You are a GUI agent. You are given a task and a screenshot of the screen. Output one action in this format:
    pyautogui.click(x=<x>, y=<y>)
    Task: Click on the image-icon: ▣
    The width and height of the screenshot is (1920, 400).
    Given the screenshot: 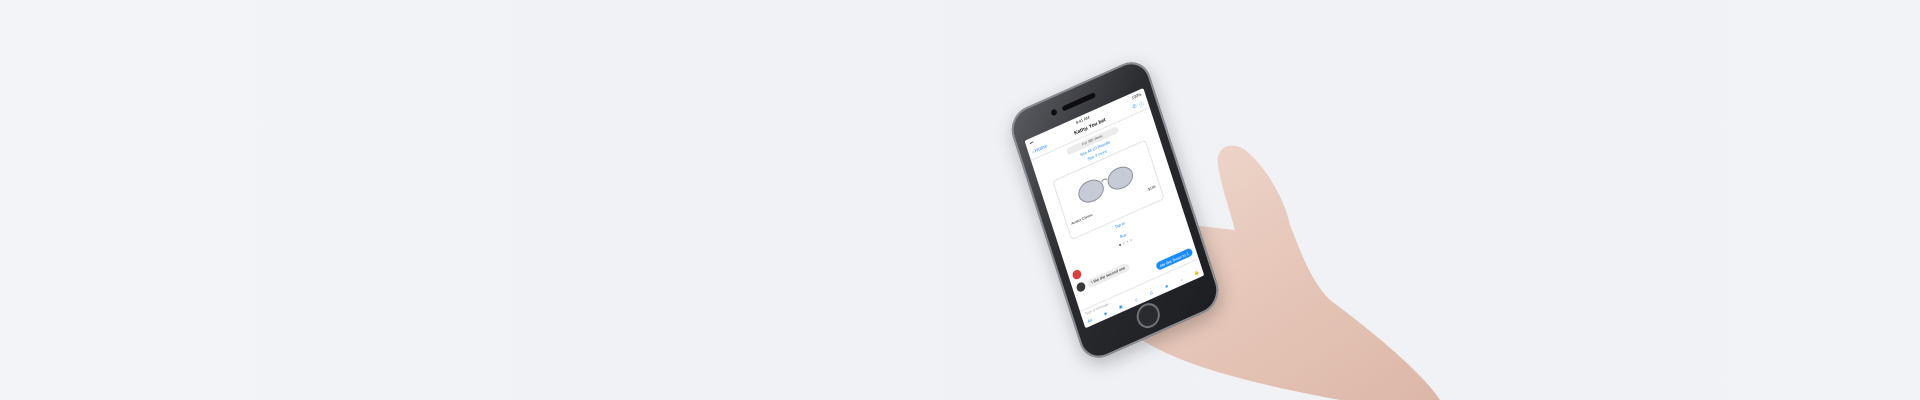 What is the action you would take?
    pyautogui.click(x=1120, y=306)
    